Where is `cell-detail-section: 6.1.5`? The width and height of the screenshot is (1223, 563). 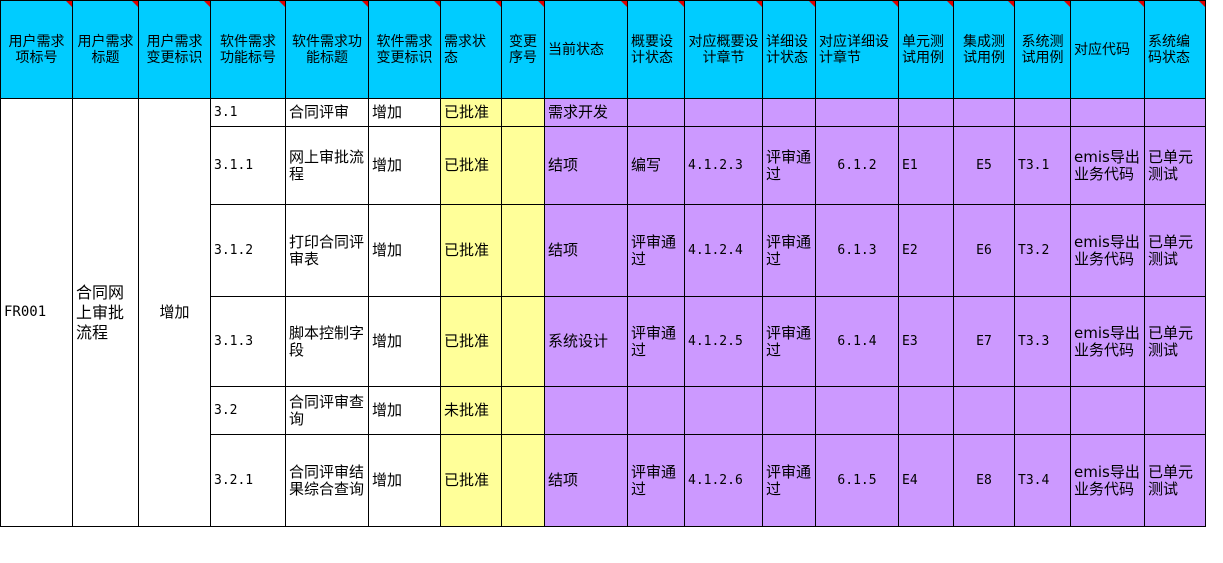
cell-detail-section: 6.1.5 is located at coordinates (857, 480).